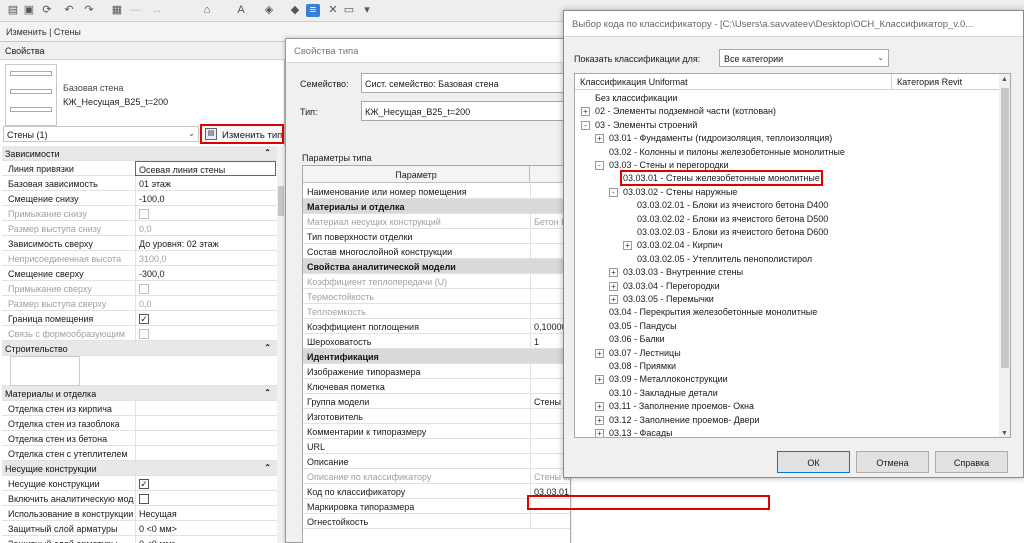 Image resolution: width=1024 pixels, height=543 pixels. What do you see at coordinates (207, 10) in the screenshot?
I see `tag-icon: ⌂` at bounding box center [207, 10].